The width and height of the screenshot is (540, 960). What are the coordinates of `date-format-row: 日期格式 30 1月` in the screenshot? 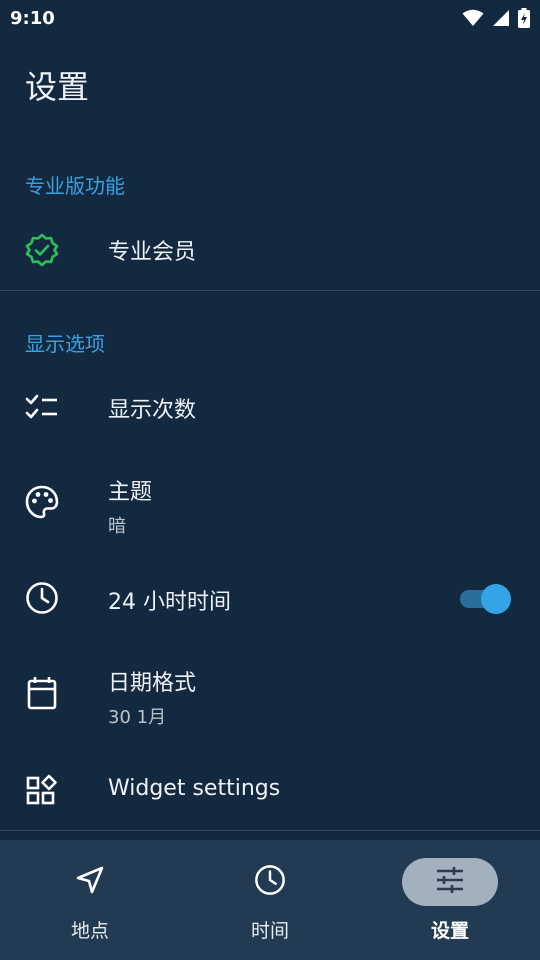 It's located at (270, 695).